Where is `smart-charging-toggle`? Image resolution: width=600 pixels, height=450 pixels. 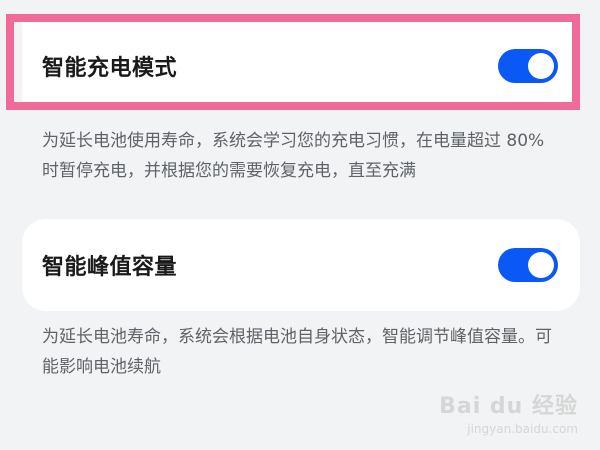
smart-charging-toggle is located at coordinates (528, 66).